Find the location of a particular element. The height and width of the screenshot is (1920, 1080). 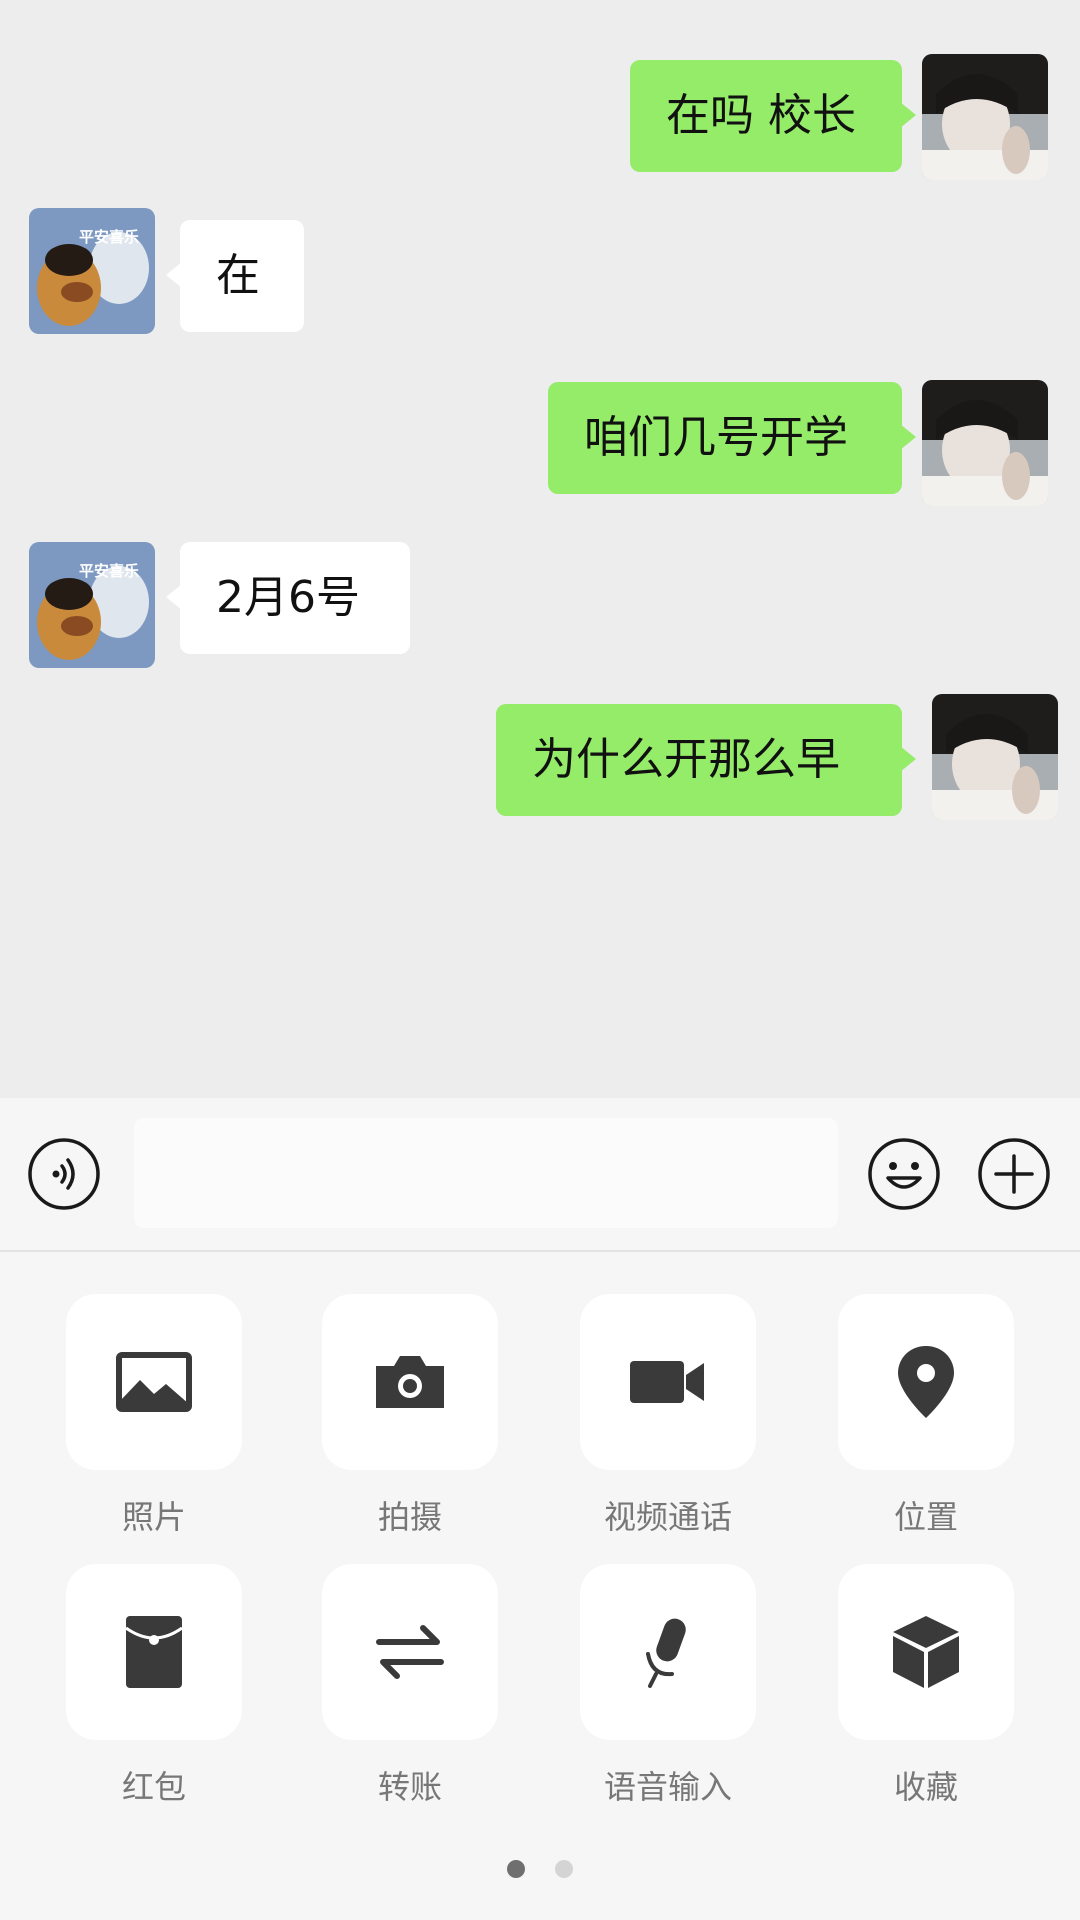

page-dot is located at coordinates (564, 1869).